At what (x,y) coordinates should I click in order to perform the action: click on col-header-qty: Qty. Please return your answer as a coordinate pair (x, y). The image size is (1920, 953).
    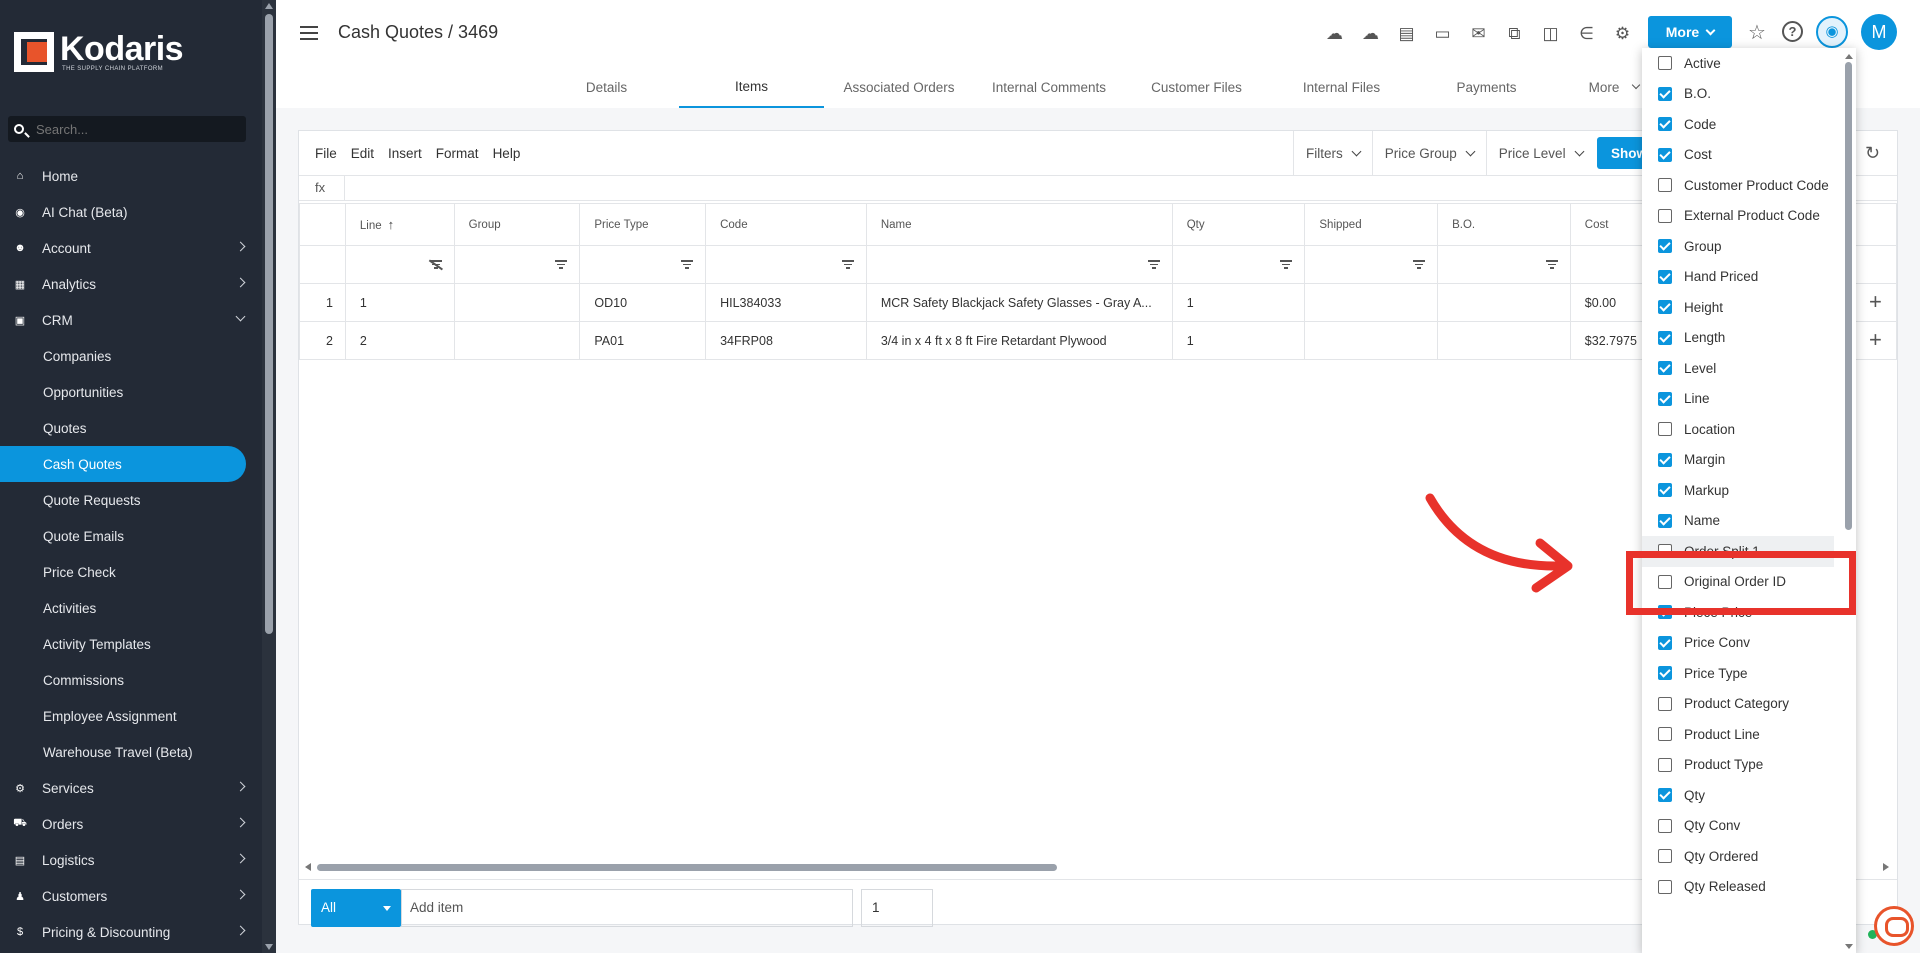
    Looking at the image, I should click on (1238, 224).